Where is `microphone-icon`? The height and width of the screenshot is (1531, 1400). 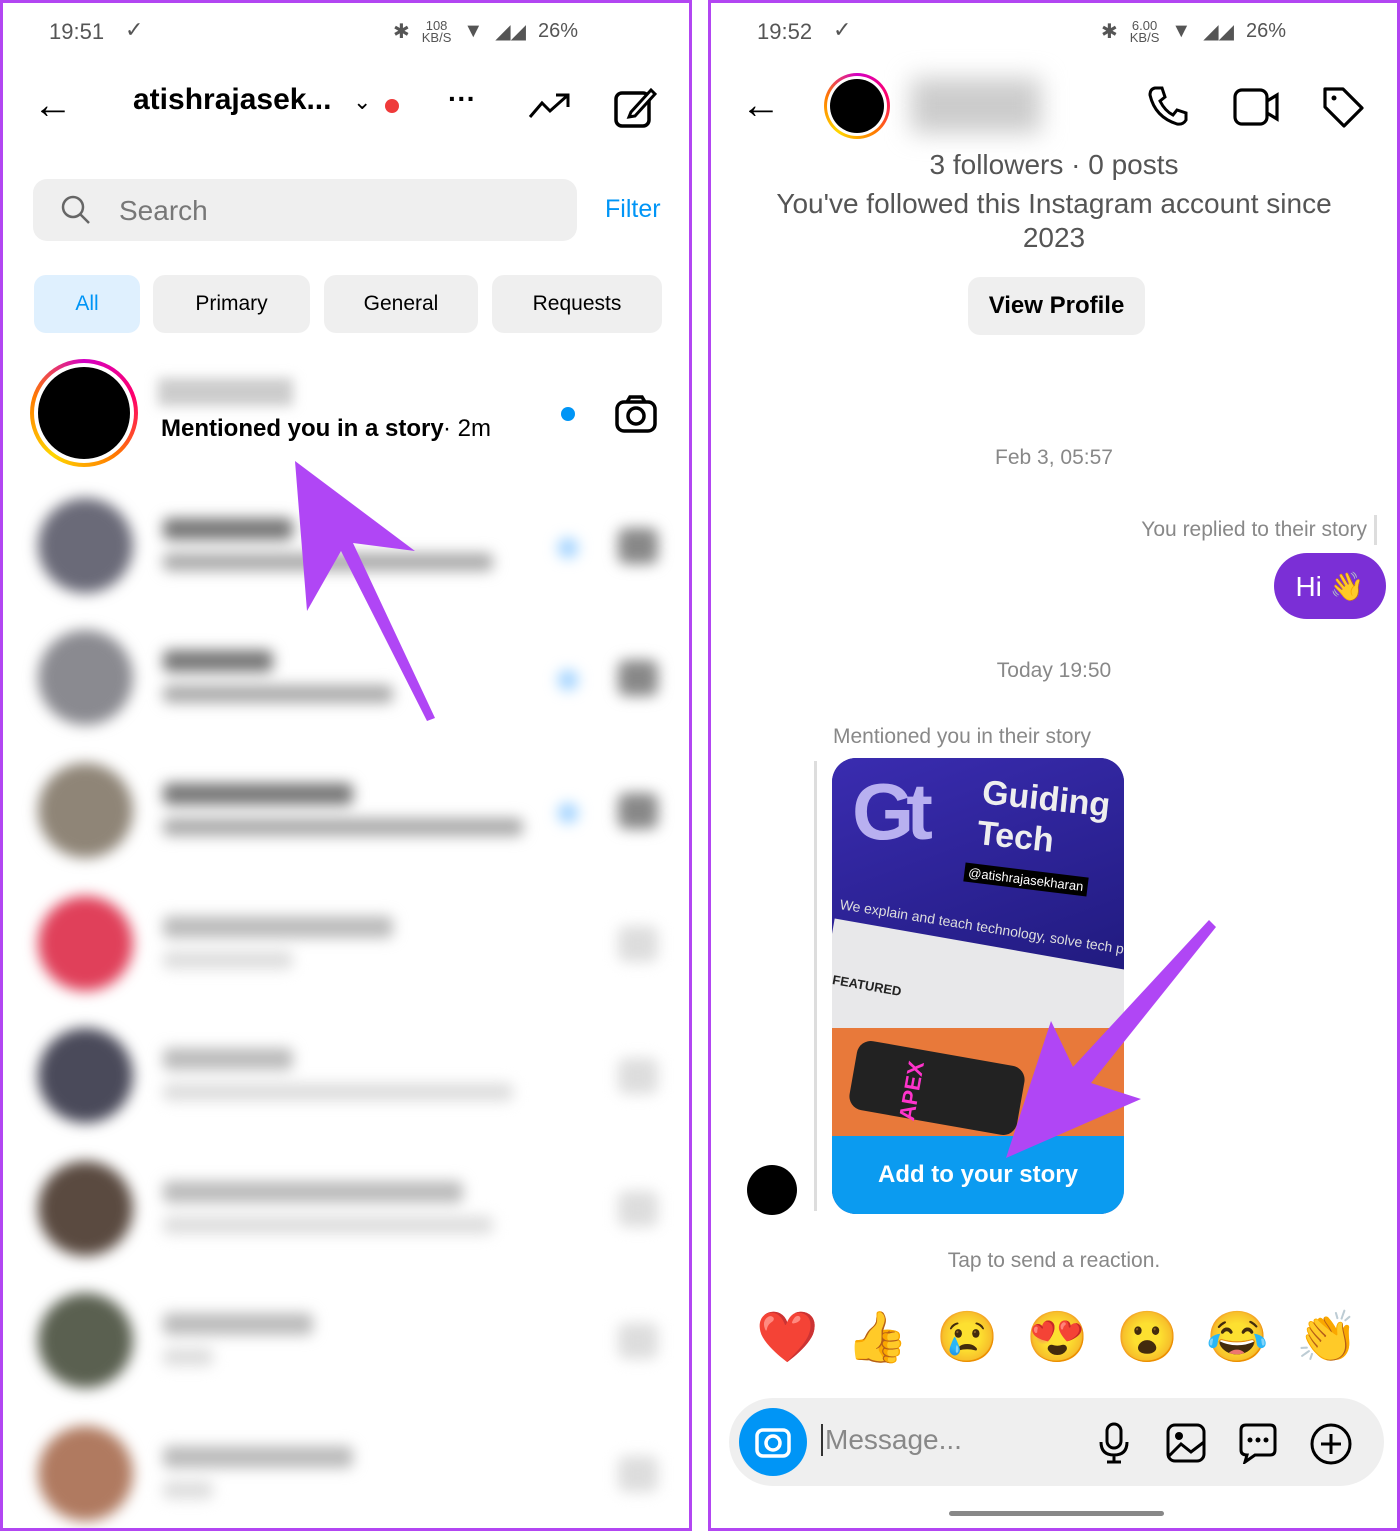
microphone-icon is located at coordinates (1114, 1443).